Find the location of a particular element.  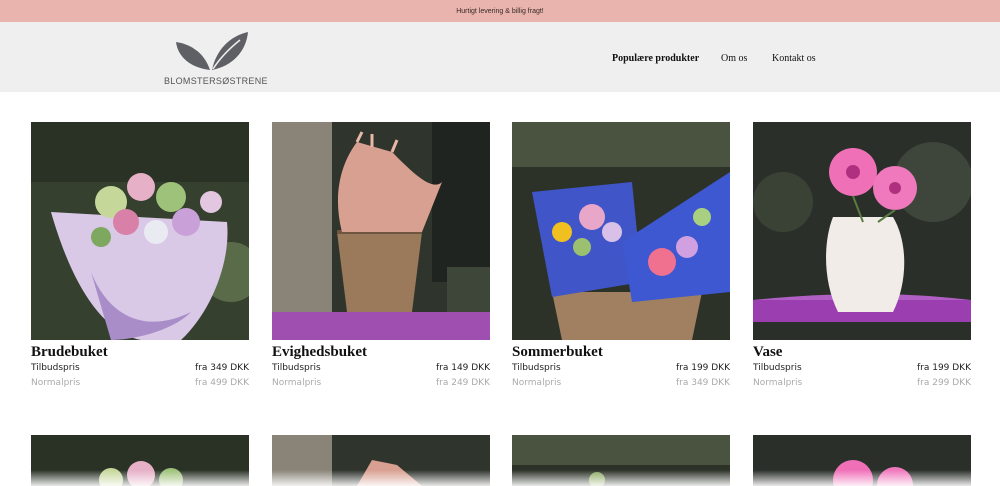

normal-price-value: fra 499 DKK is located at coordinates (221, 383).